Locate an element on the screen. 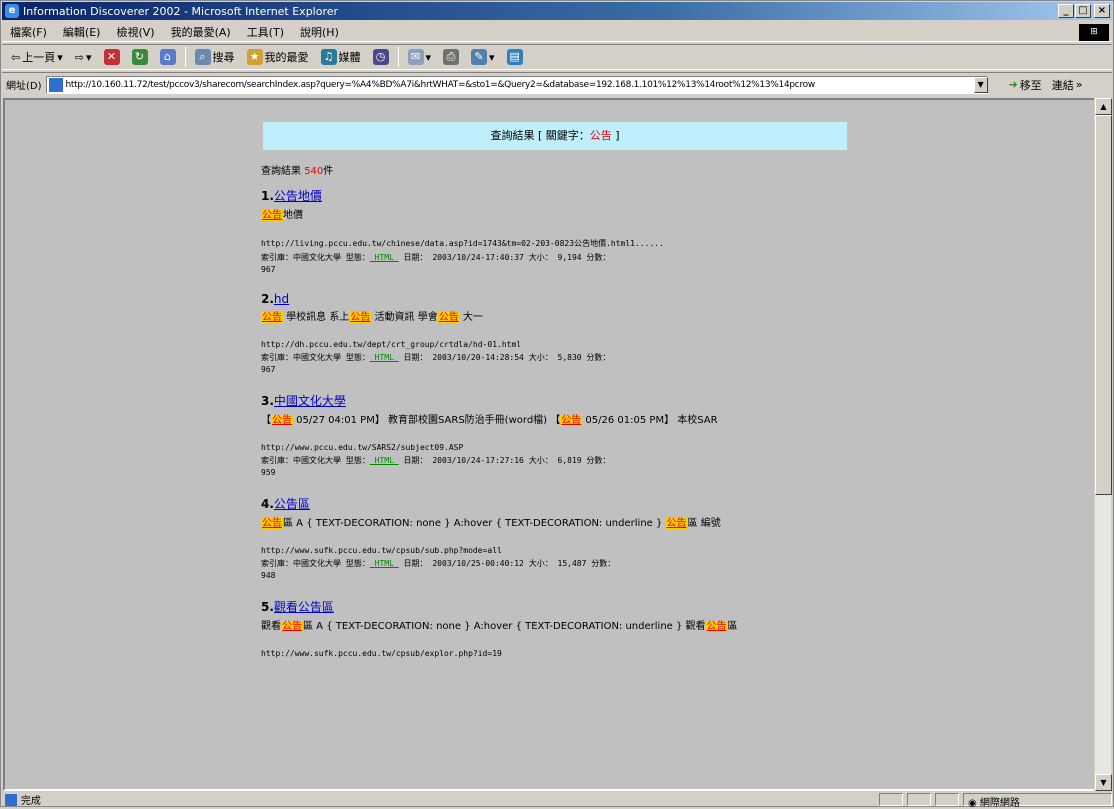 The image size is (1114, 809). globe-icon: ◉ is located at coordinates (972, 803).